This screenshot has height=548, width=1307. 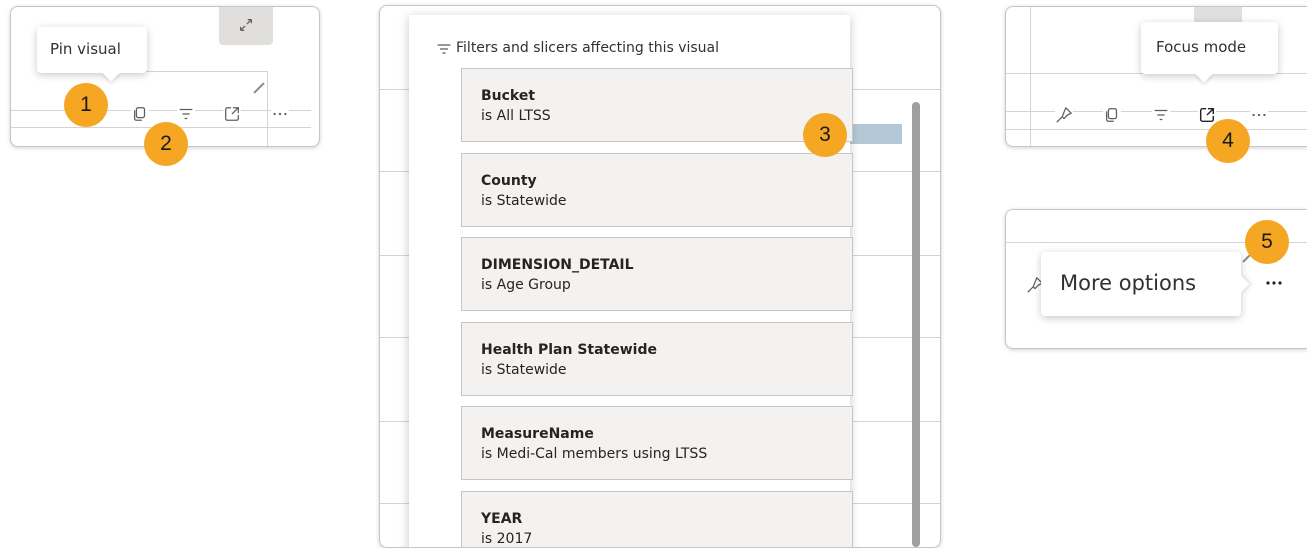 What do you see at coordinates (509, 181) in the screenshot?
I see `filter-name: County` at bounding box center [509, 181].